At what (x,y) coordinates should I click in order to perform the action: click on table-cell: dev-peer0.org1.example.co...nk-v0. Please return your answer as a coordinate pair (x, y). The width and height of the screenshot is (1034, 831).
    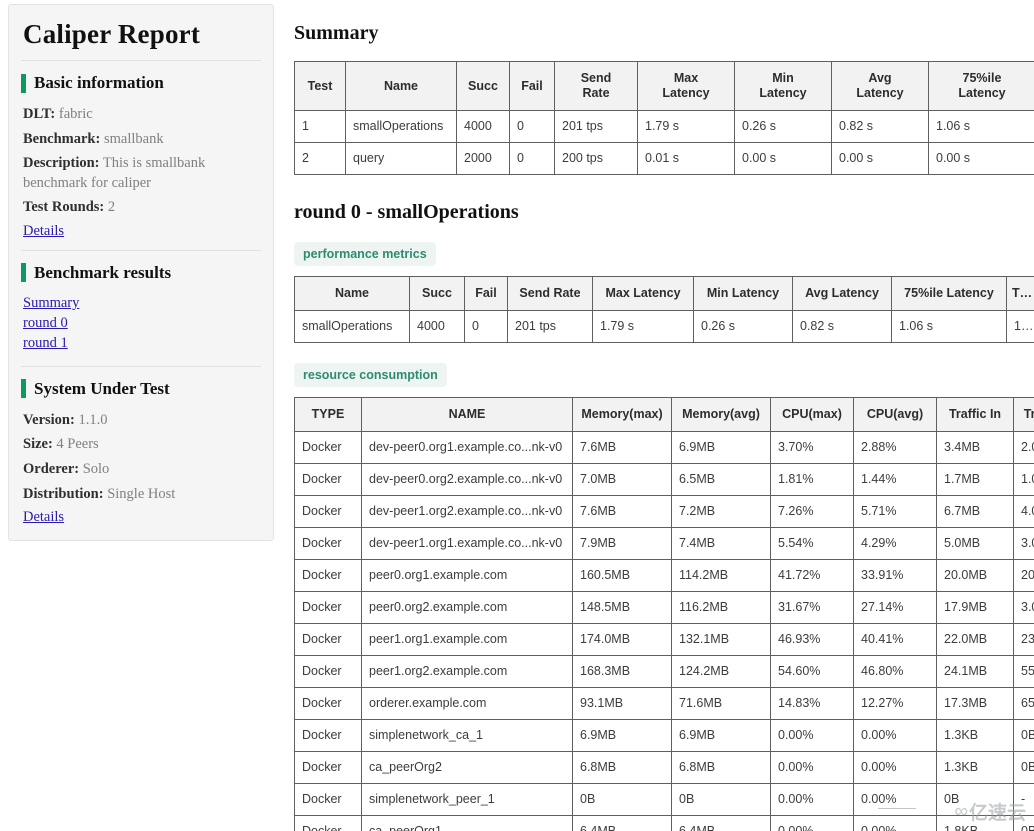
    Looking at the image, I should click on (467, 447).